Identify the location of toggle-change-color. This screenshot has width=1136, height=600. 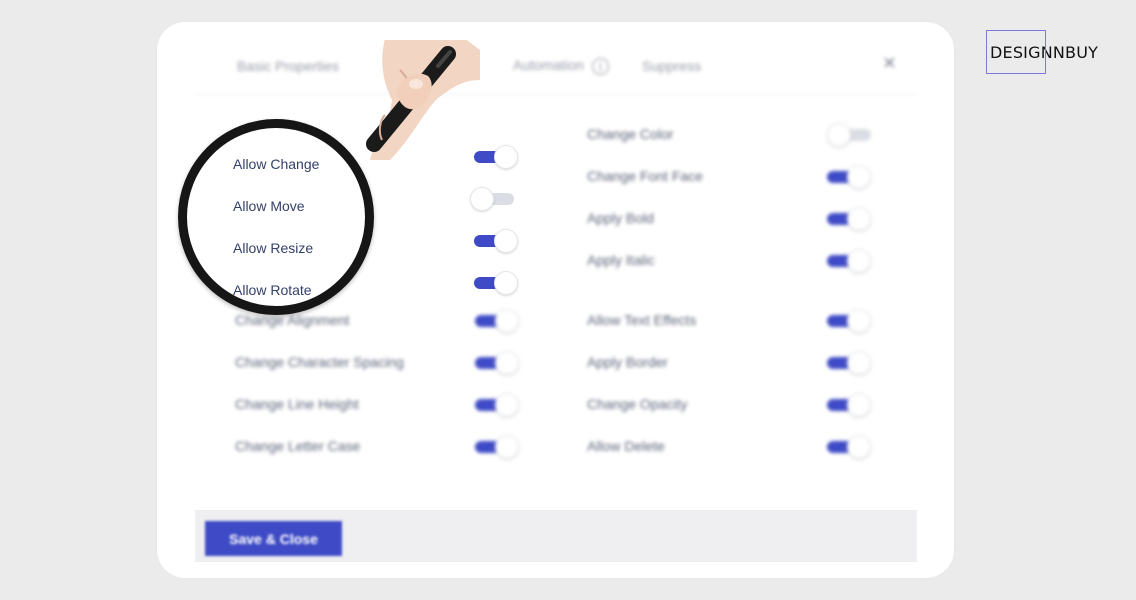
(849, 134).